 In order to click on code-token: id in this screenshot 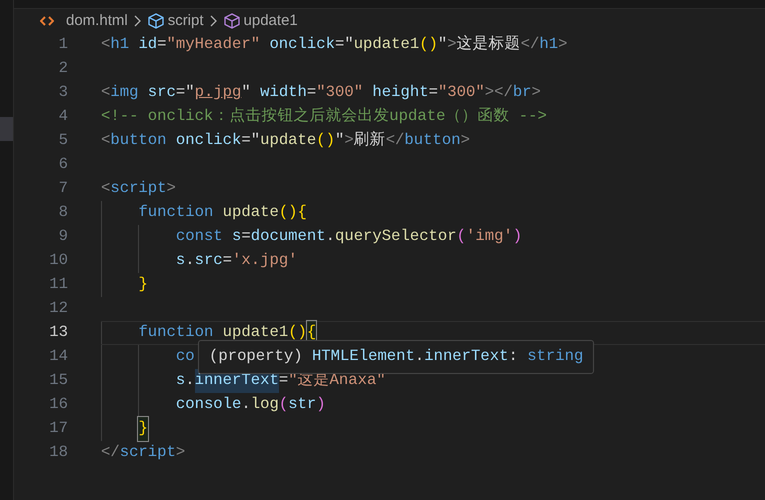, I will do `click(148, 45)`.